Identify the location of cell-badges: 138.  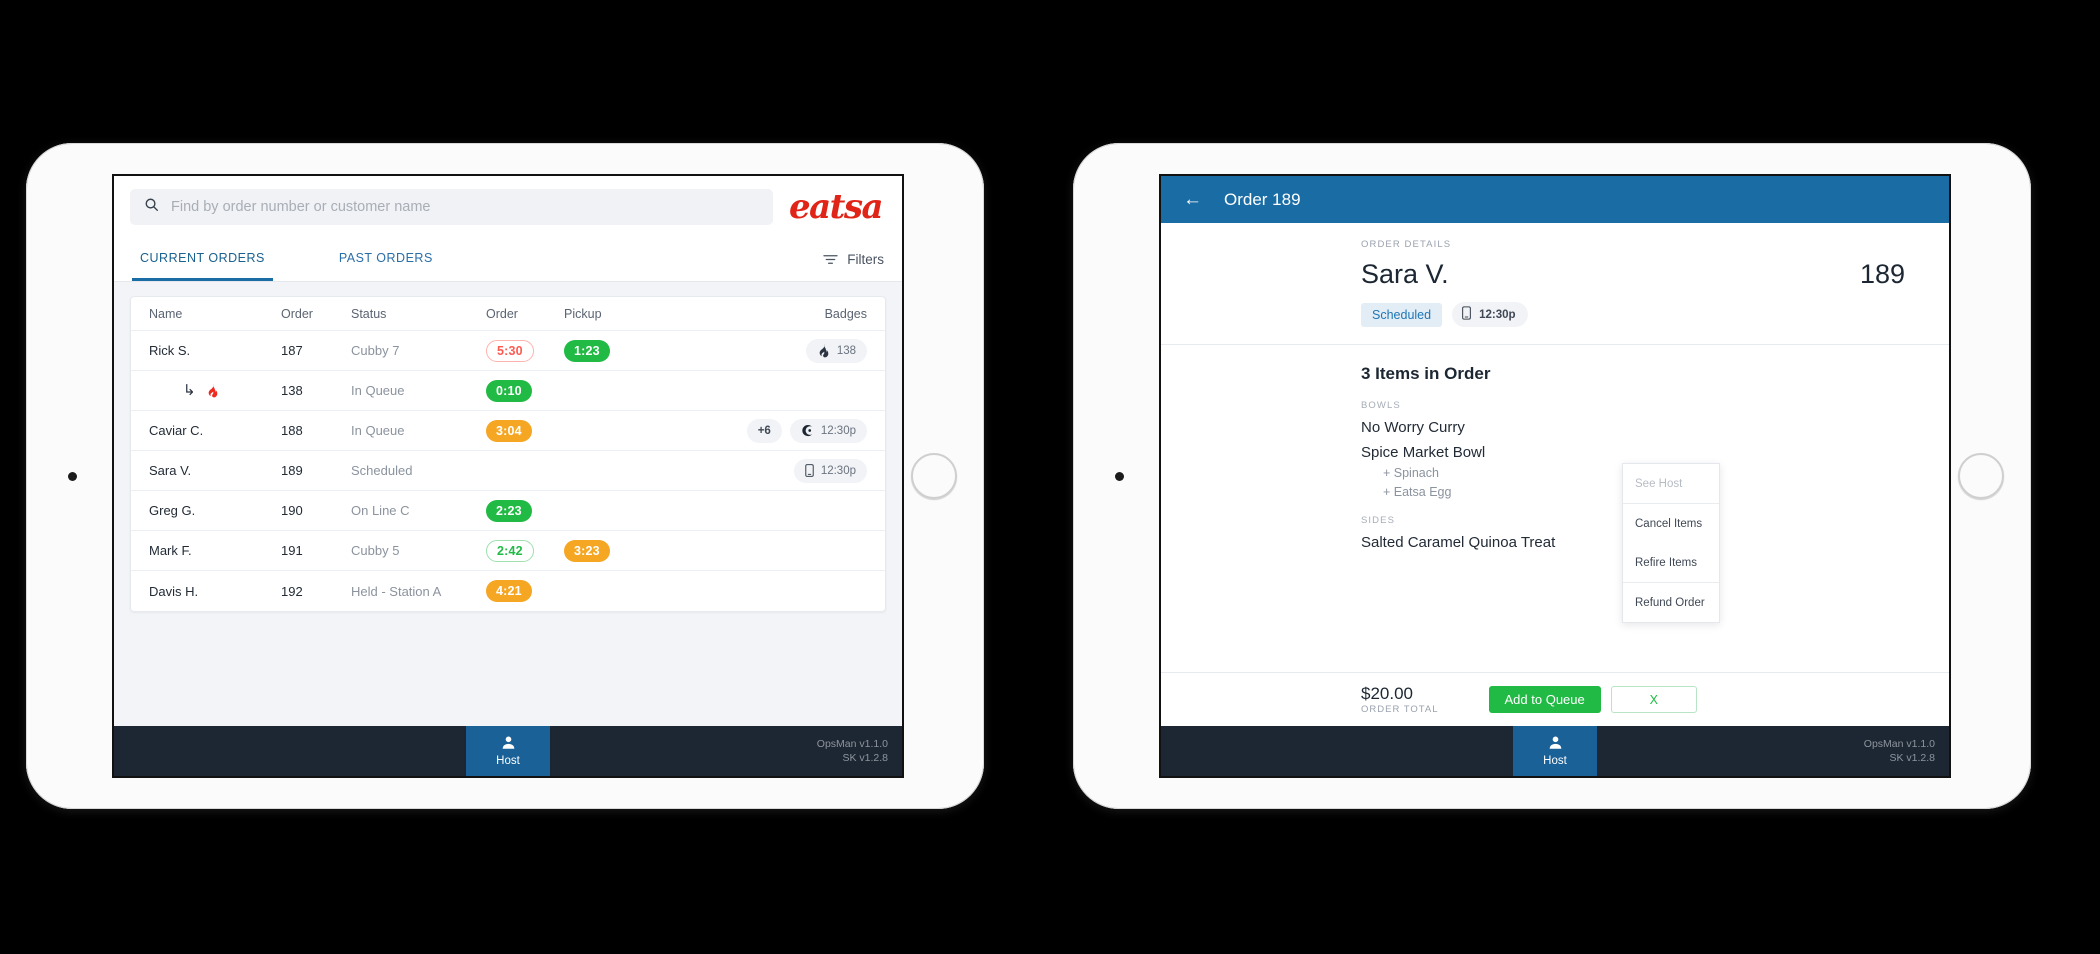
(836, 350).